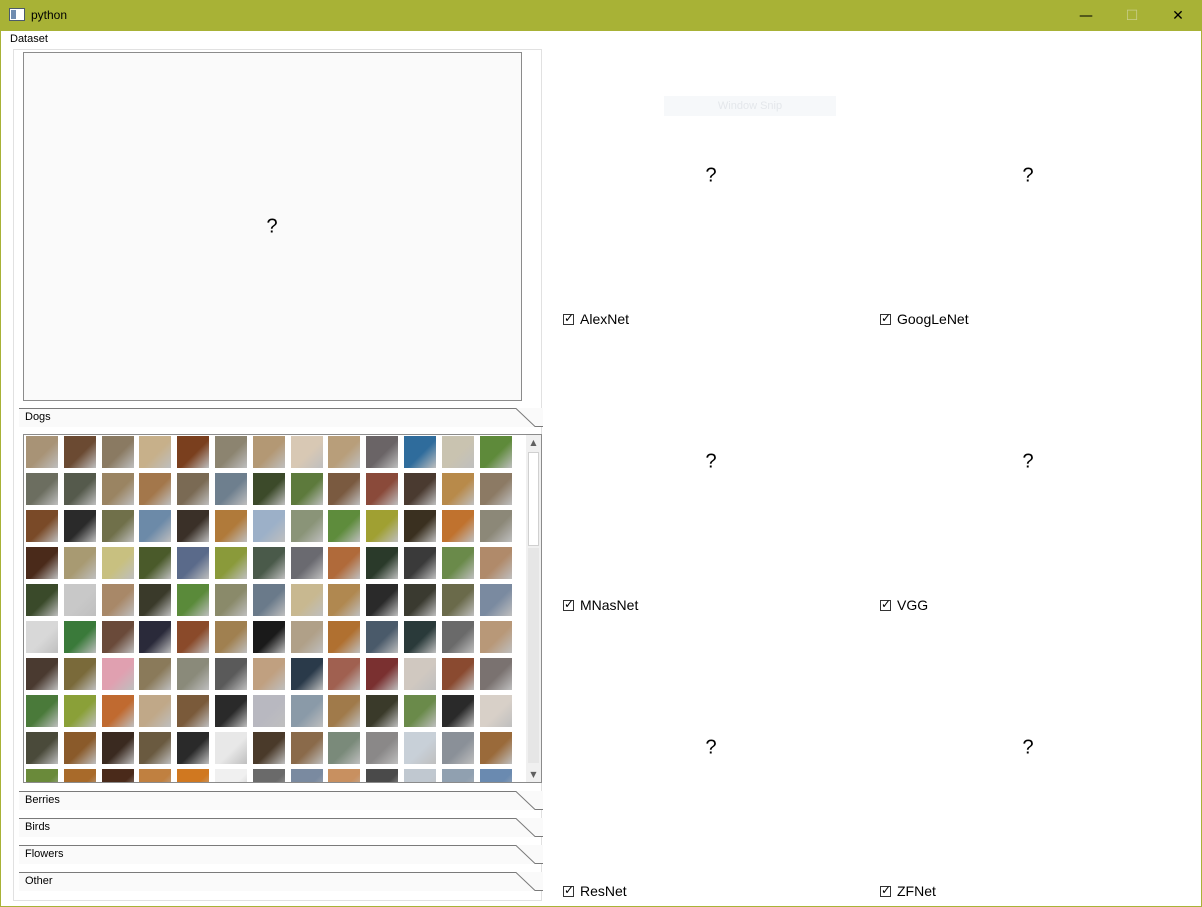 This screenshot has height=907, width=1202. I want to click on minimize-button: —, so click(1086, 15).